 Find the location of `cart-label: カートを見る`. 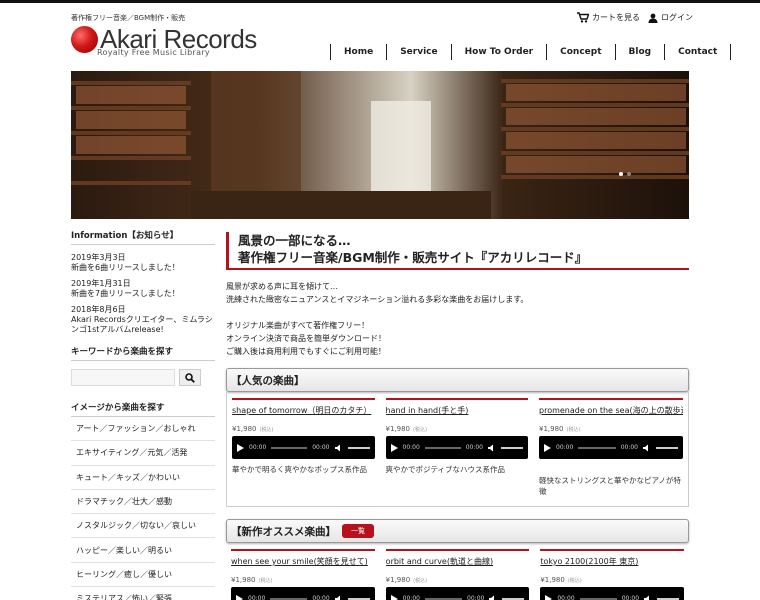

cart-label: カートを見る is located at coordinates (616, 17).